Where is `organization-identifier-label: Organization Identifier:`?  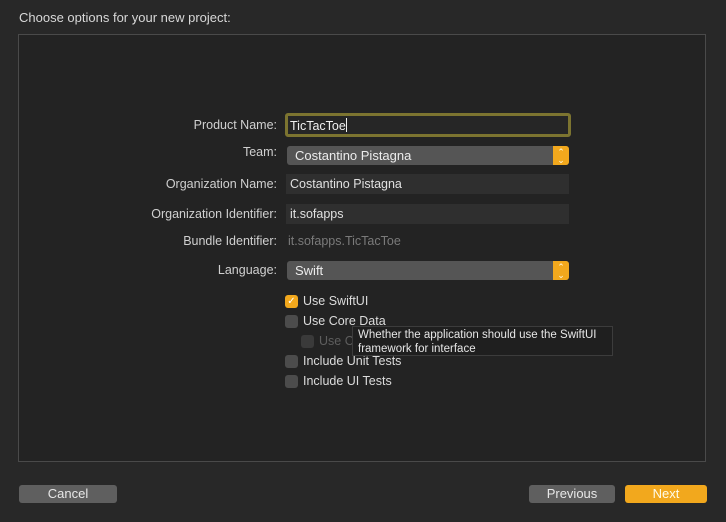 organization-identifier-label: Organization Identifier: is located at coordinates (214, 214).